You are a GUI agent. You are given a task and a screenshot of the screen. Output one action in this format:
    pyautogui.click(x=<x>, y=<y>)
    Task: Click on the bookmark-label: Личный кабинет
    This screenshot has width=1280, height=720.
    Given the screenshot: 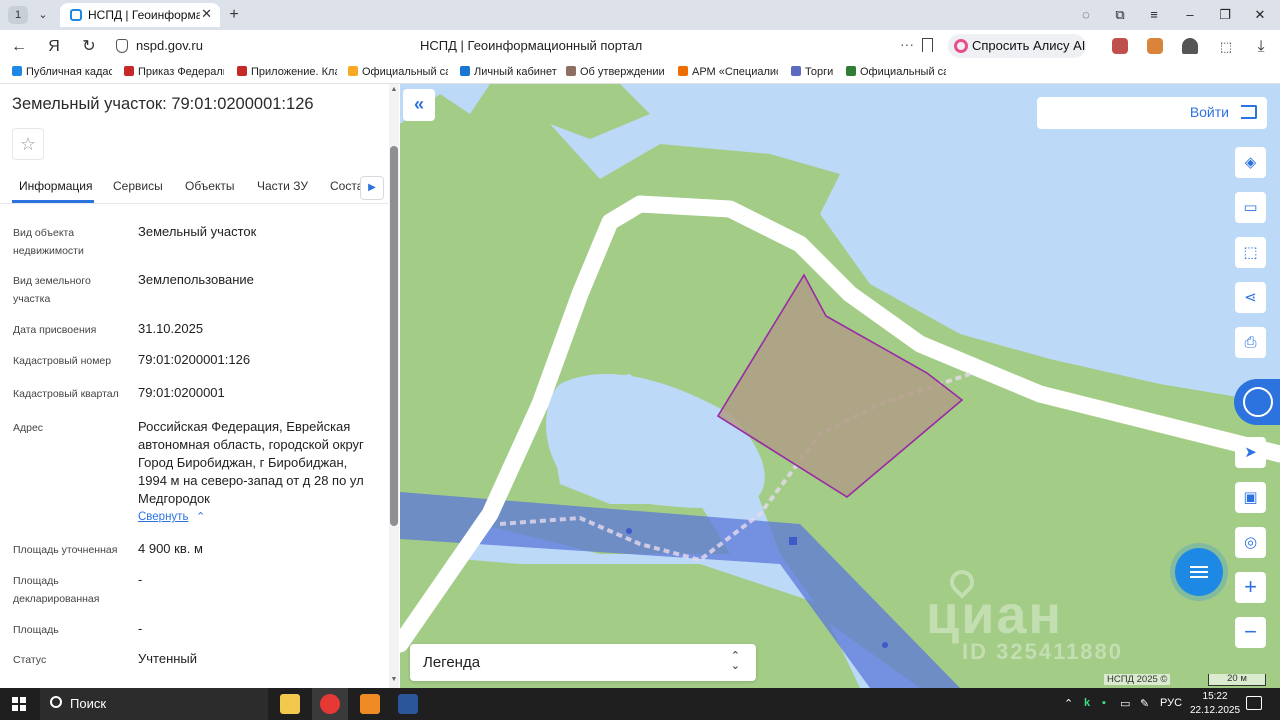 What is the action you would take?
    pyautogui.click(x=515, y=72)
    